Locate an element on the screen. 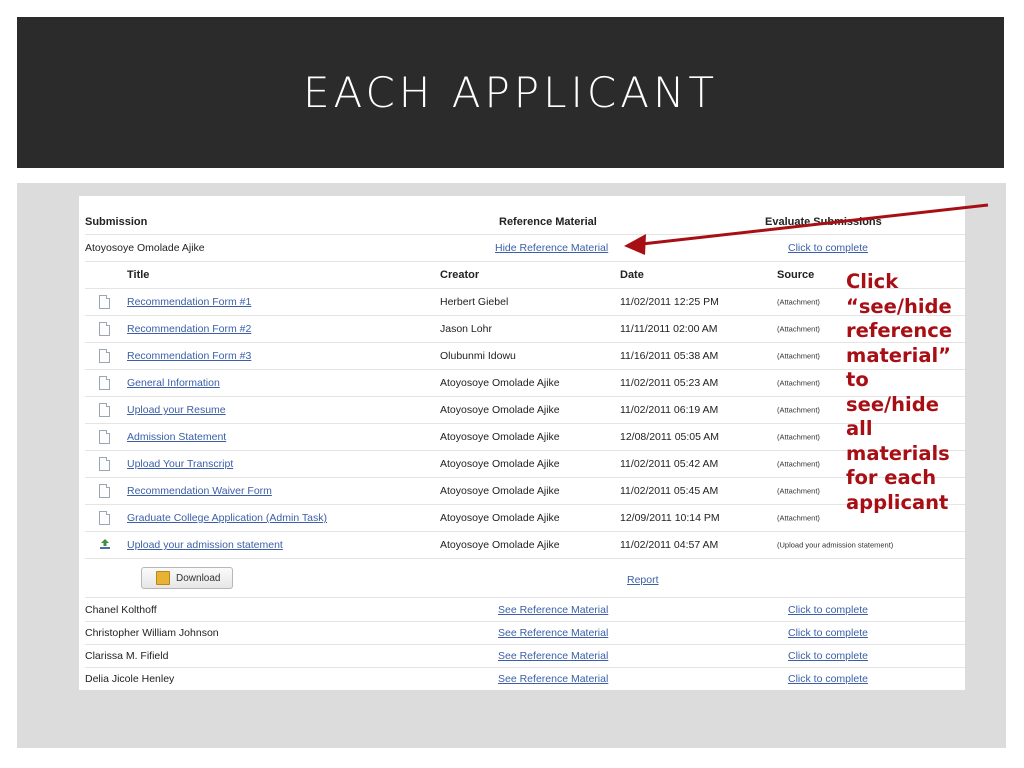 The width and height of the screenshot is (1024, 768). submission-header: Submission is located at coordinates (116, 222).